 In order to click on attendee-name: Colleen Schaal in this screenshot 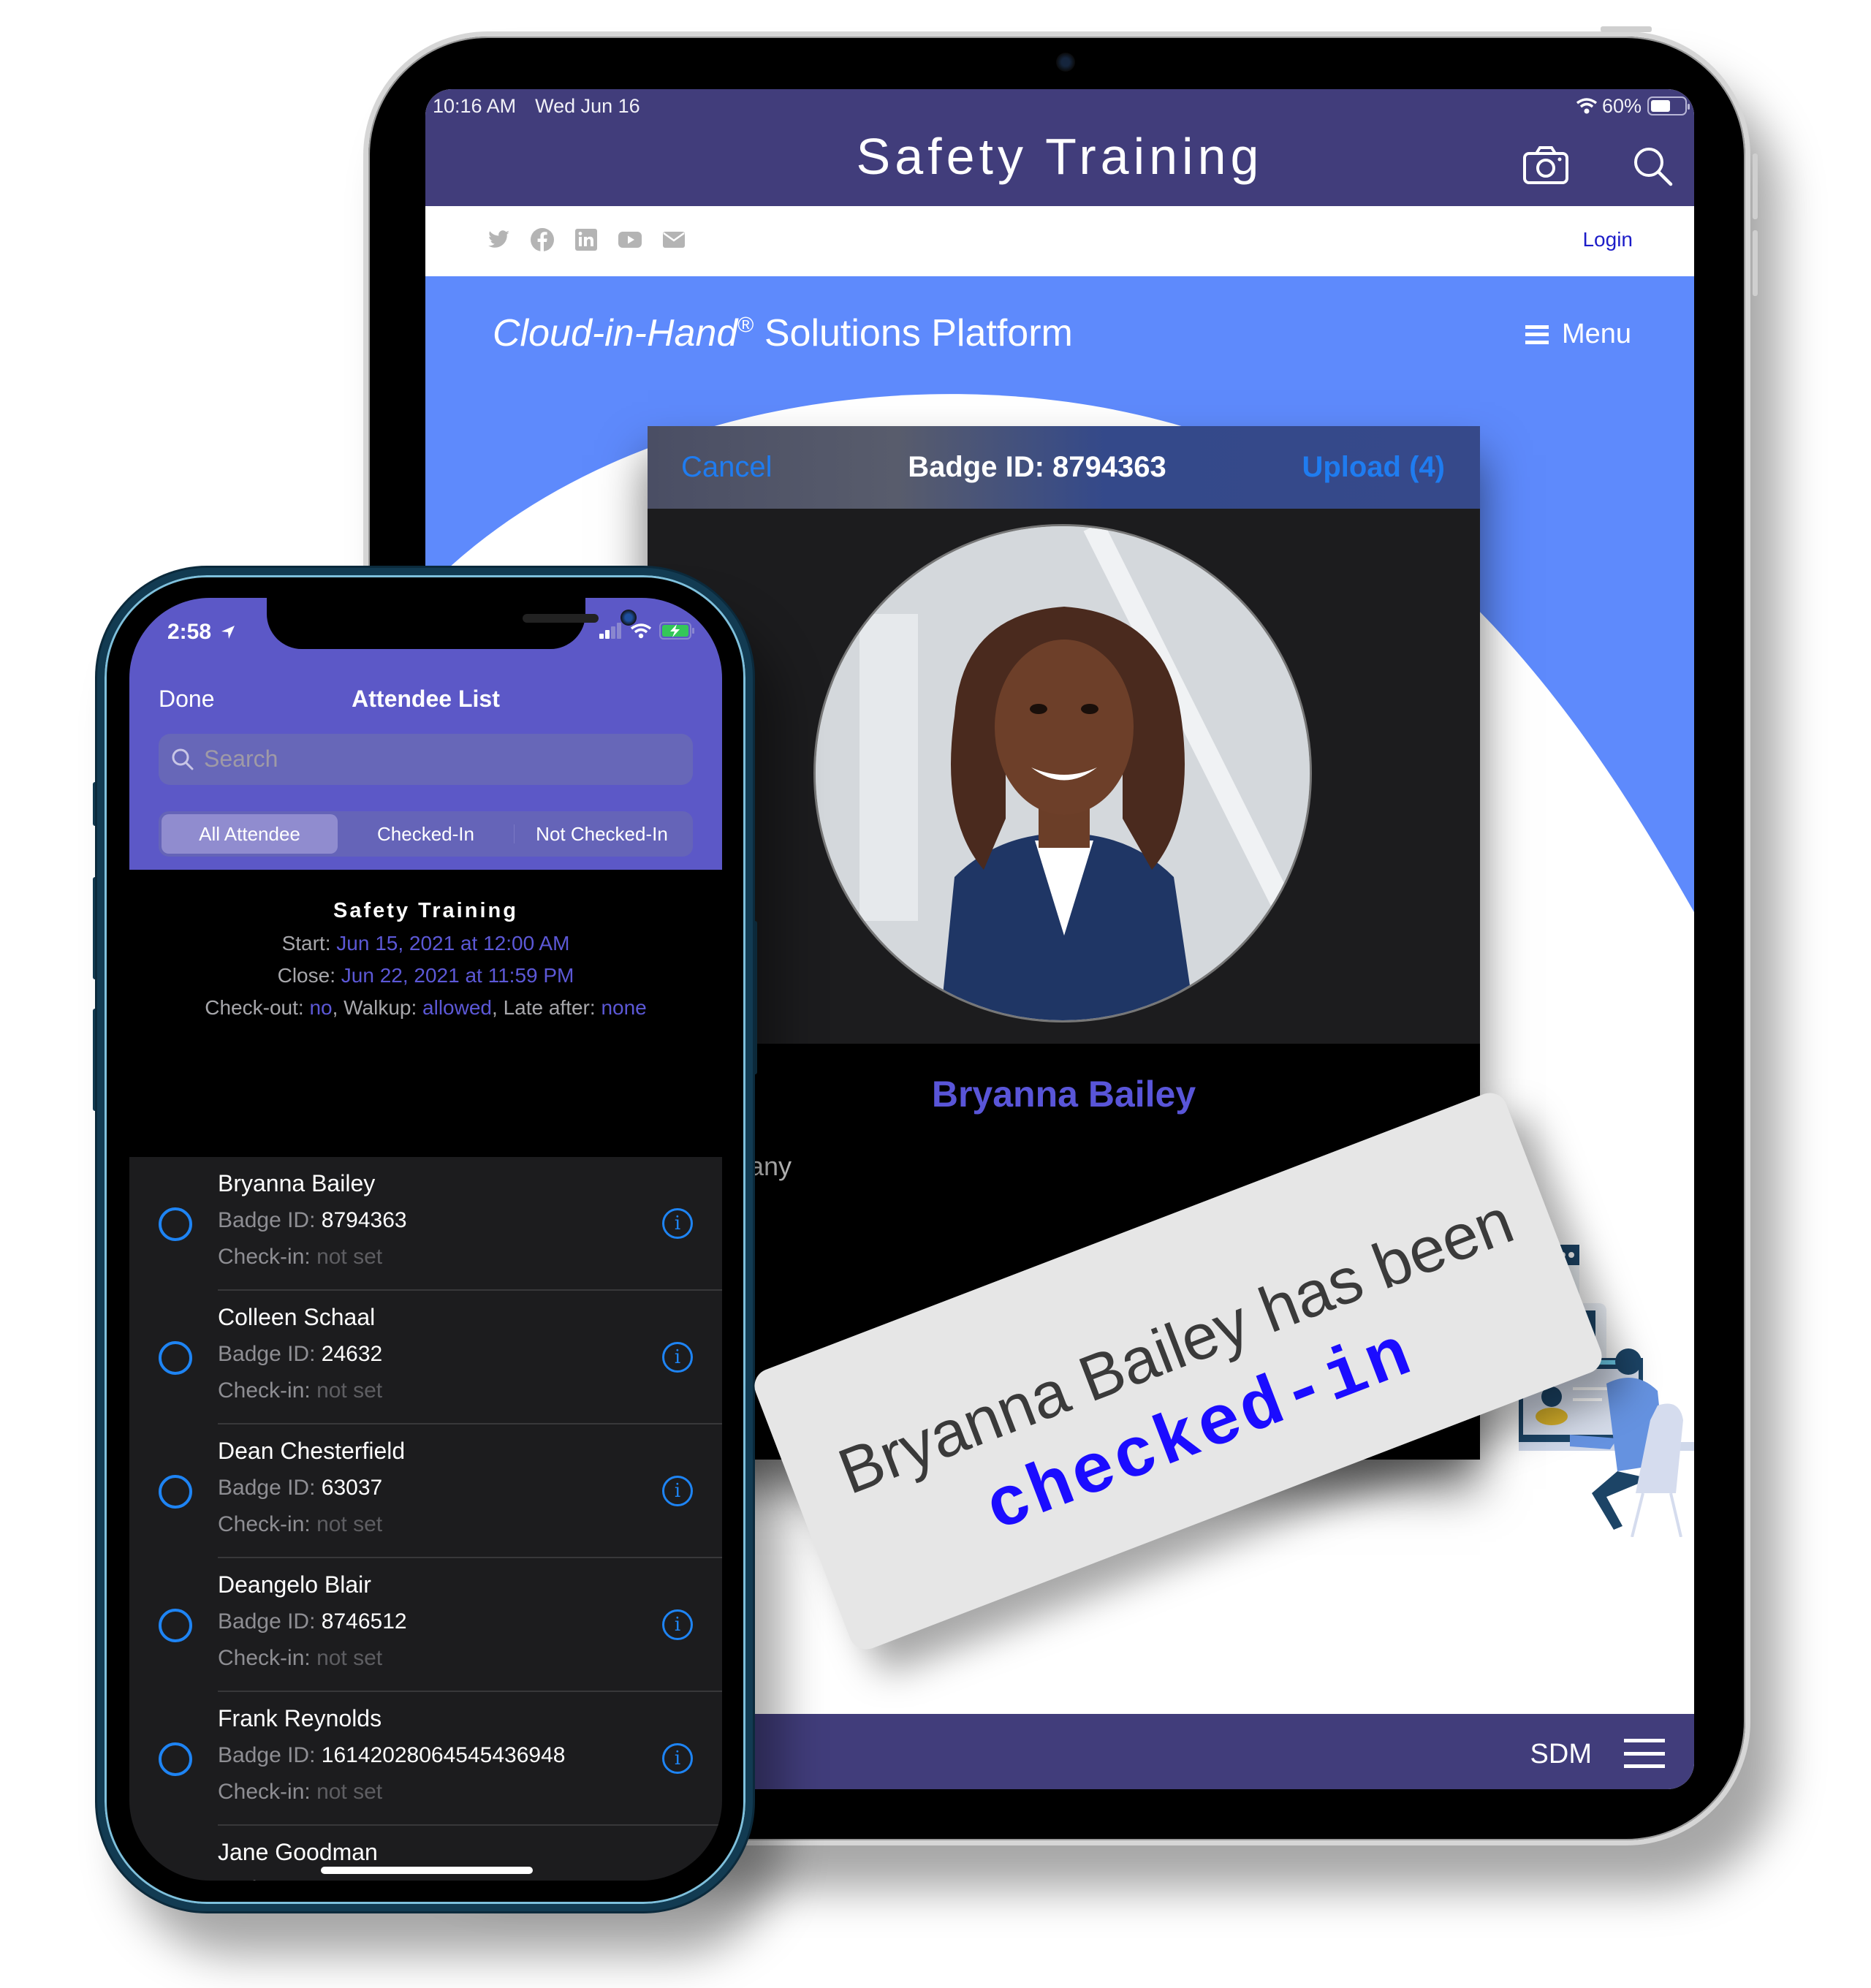, I will do `click(297, 1317)`.